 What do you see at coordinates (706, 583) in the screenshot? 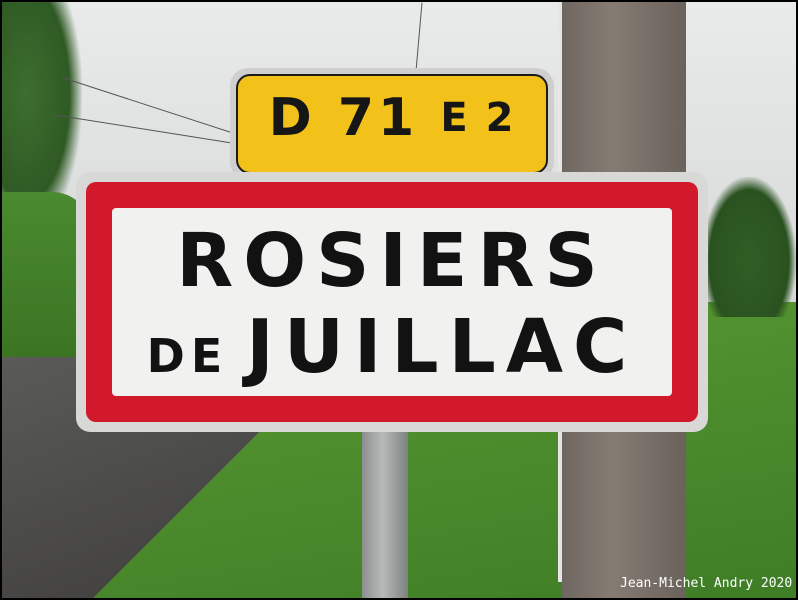
I see `photo-credit: Jean-Michel Andry 2020` at bounding box center [706, 583].